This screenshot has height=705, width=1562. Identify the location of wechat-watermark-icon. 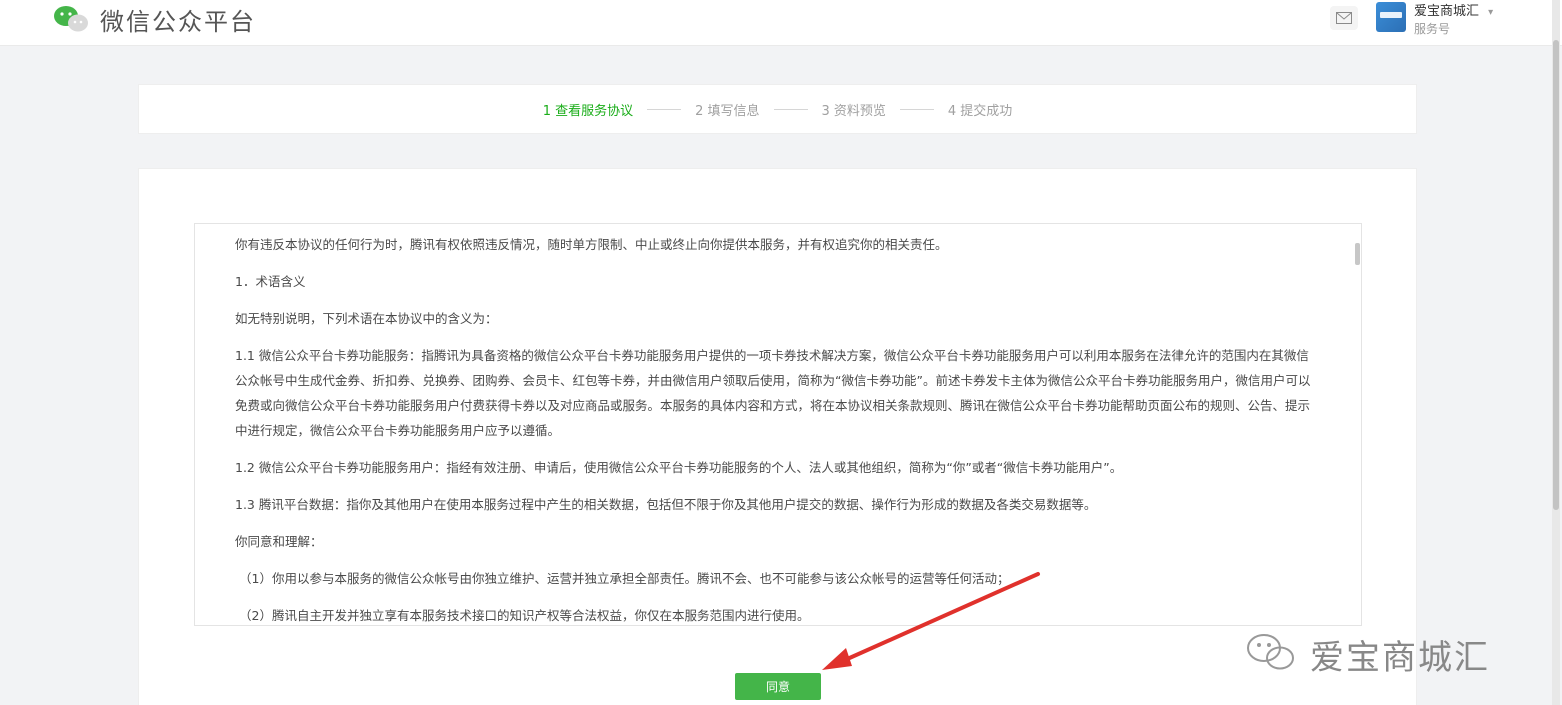
(1272, 654).